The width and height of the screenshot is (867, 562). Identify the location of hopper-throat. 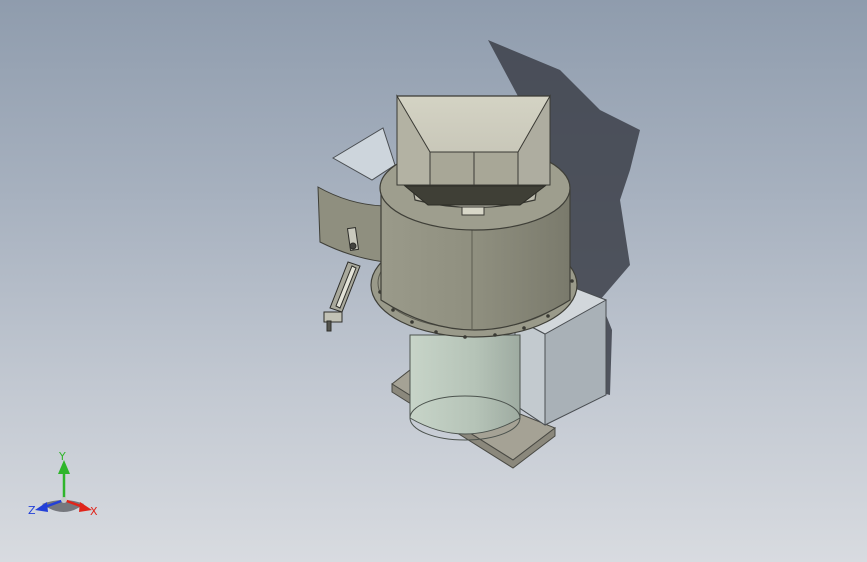
(475, 195).